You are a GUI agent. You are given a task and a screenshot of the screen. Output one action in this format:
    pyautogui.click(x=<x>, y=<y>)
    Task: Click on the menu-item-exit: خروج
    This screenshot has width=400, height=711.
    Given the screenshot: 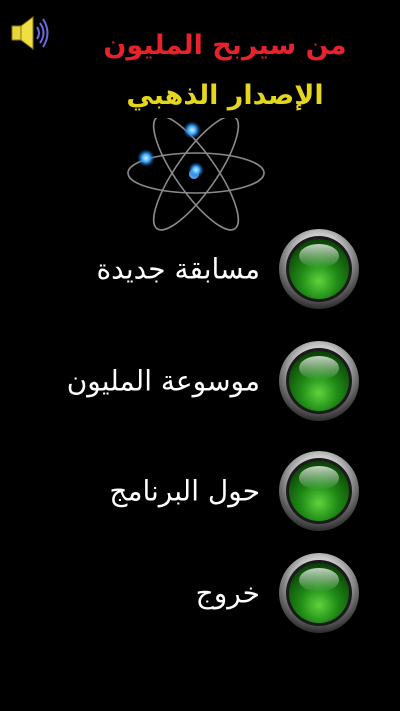 What is the action you would take?
    pyautogui.click(x=205, y=593)
    